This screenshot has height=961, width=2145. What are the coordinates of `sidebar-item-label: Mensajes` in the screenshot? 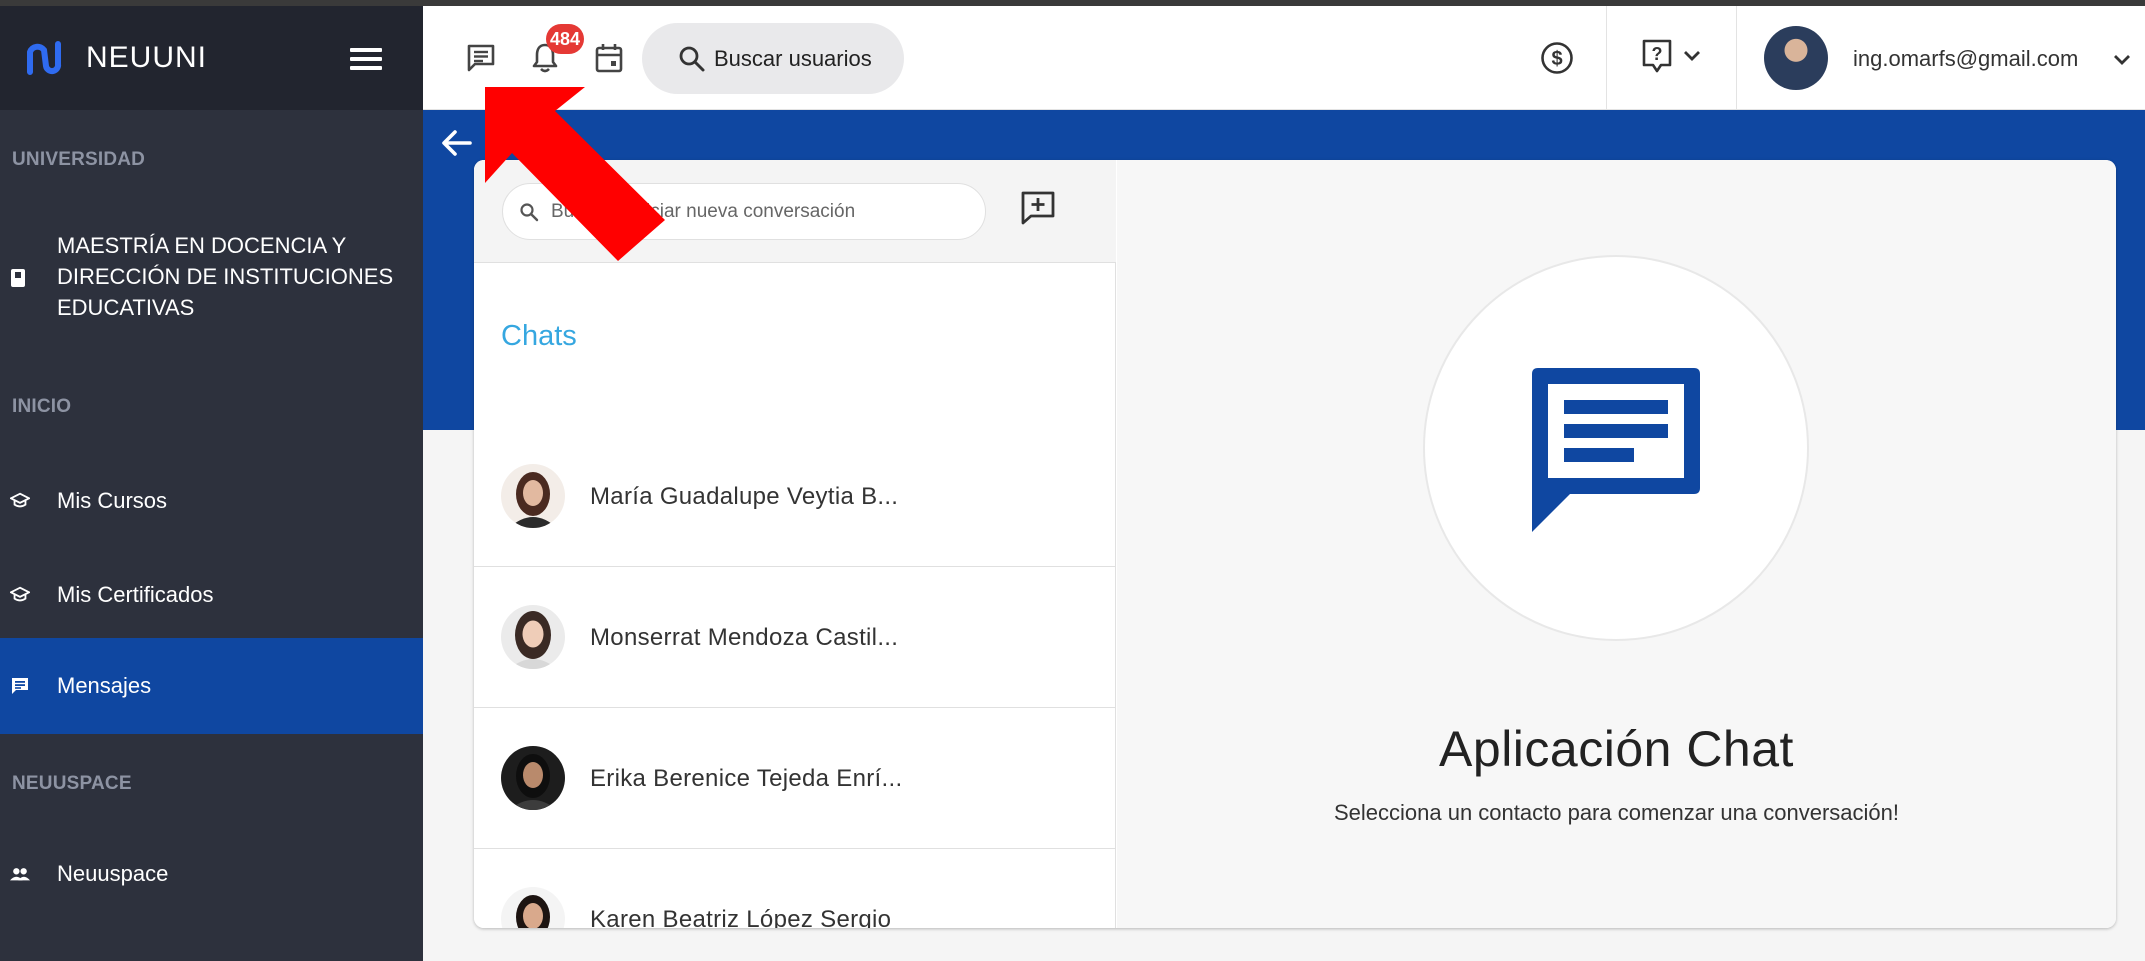 It's located at (104, 685).